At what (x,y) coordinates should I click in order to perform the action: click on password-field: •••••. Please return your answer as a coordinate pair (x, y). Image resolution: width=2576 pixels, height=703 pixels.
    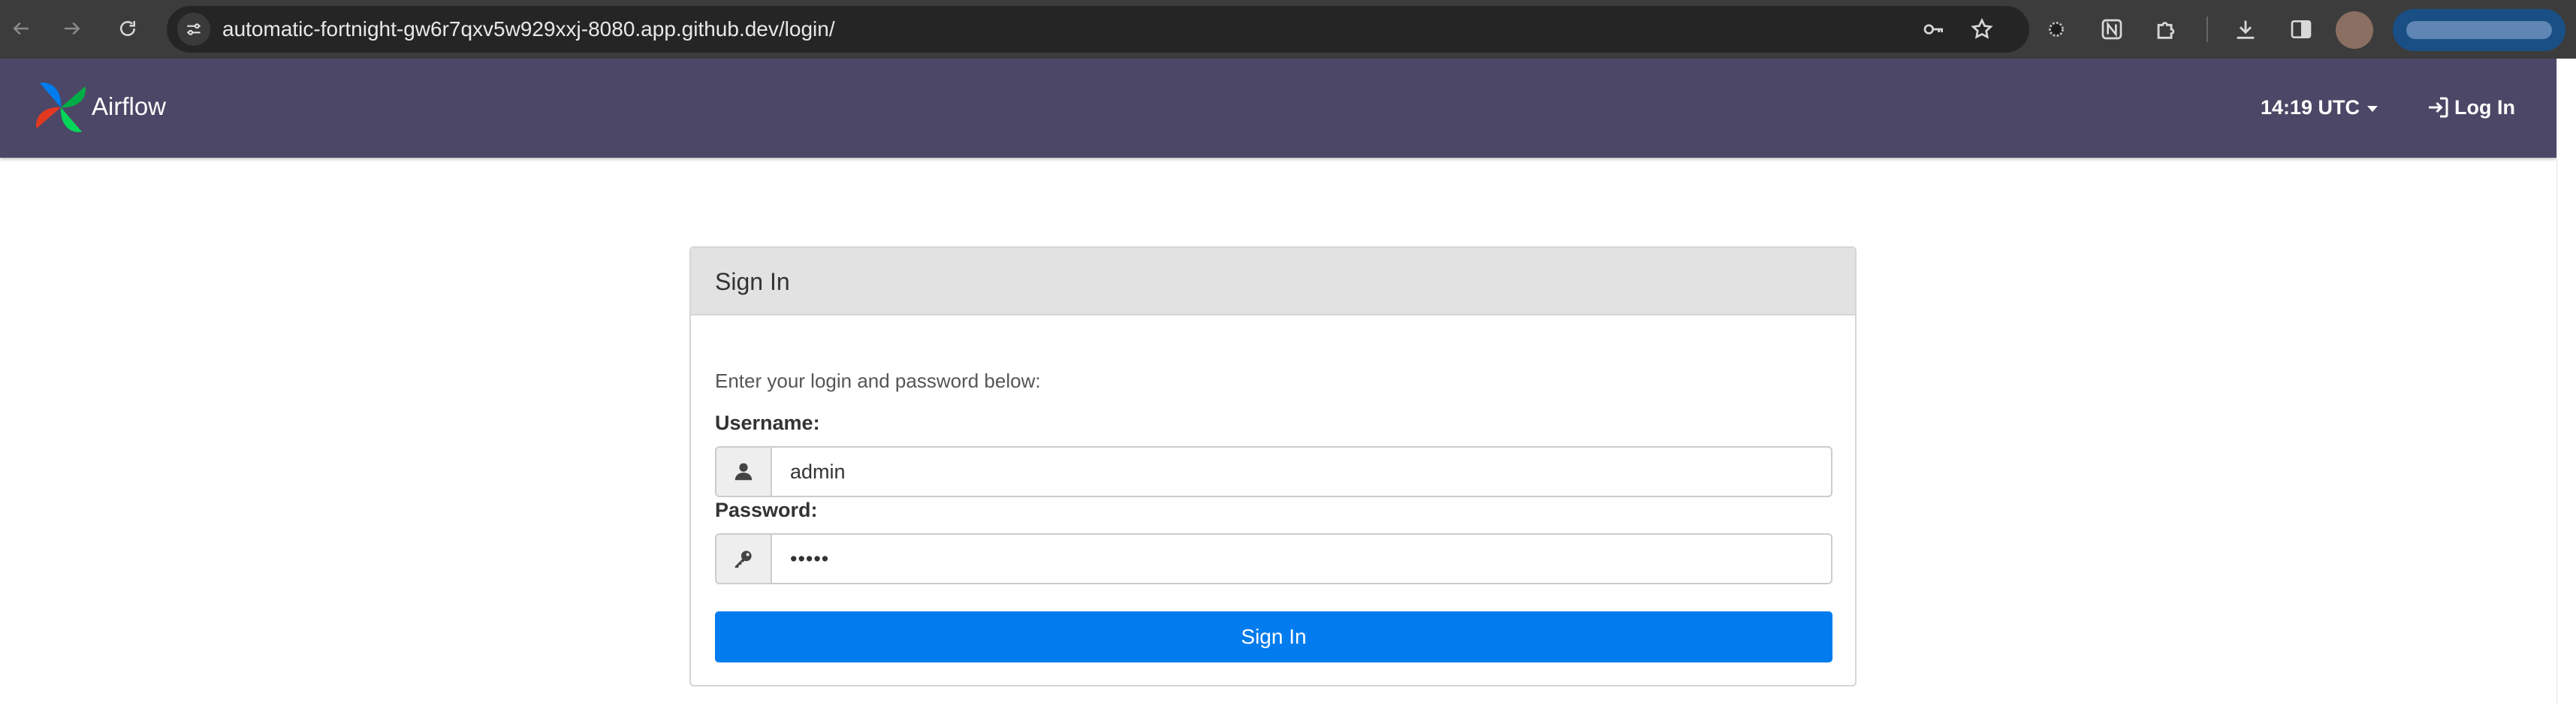
    Looking at the image, I should click on (1273, 558).